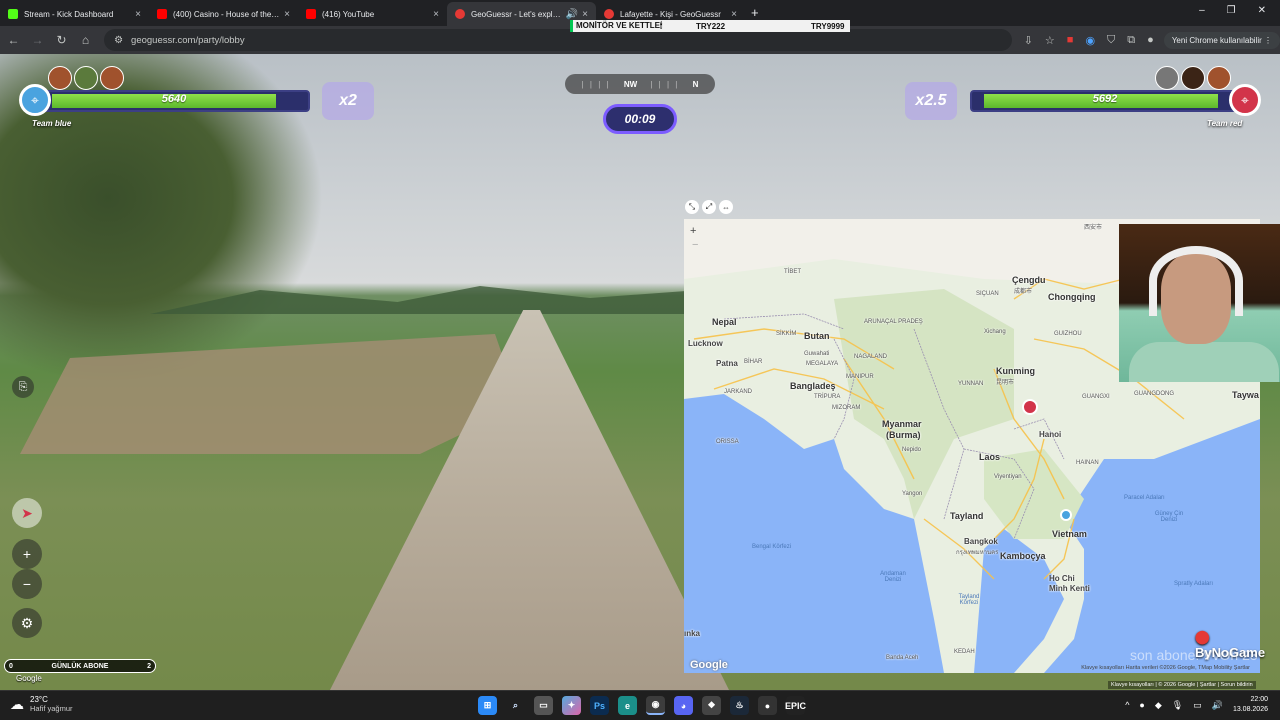 This screenshot has width=1280, height=720. I want to click on copilot-icon: ✦, so click(571, 705).